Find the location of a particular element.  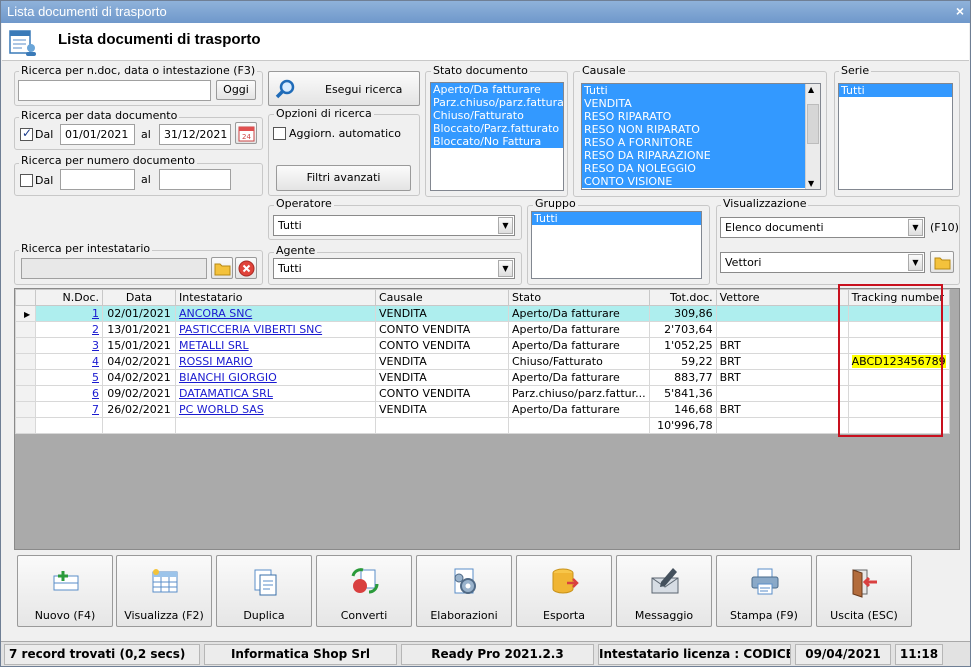

cell-intestatario: DATAMATICA SRL is located at coordinates (275, 393).